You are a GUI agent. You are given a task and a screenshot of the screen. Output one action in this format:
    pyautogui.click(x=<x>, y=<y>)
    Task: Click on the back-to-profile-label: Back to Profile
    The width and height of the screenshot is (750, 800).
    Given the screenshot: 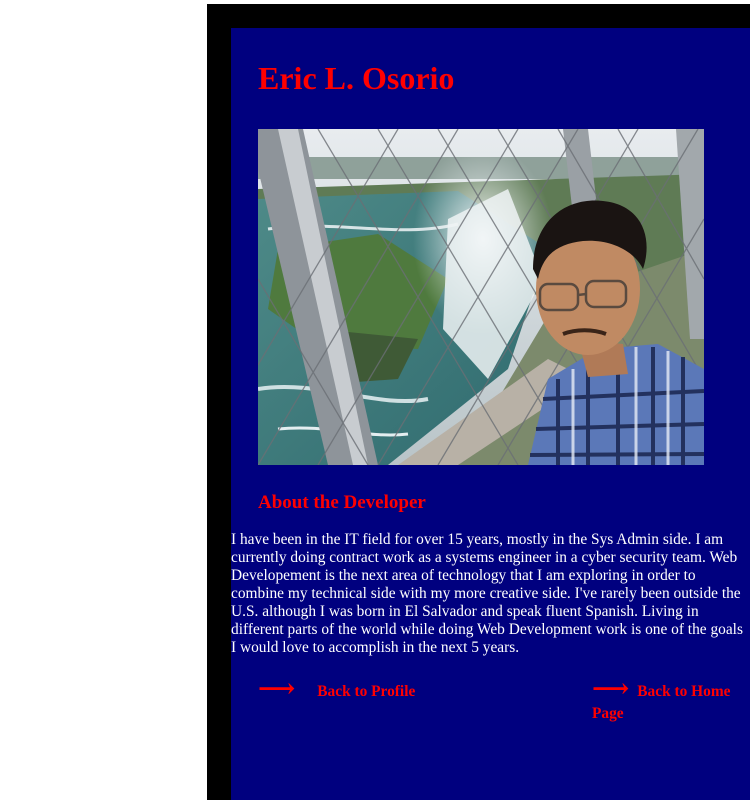 What is the action you would take?
    pyautogui.click(x=366, y=691)
    